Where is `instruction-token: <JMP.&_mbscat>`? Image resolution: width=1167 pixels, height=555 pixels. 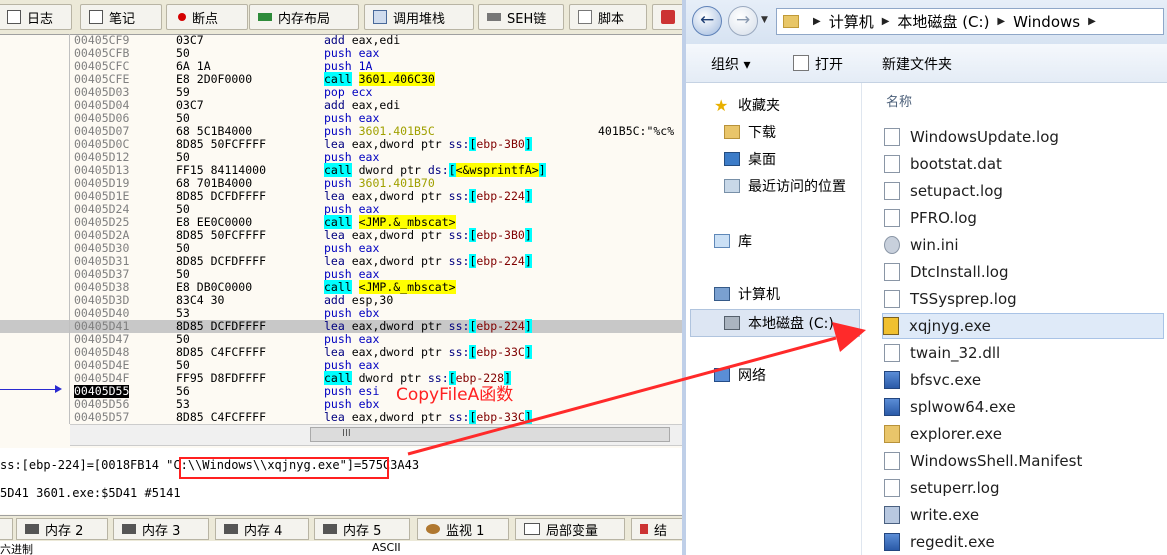
instruction-token: <JMP.&_mbscat> is located at coordinates (407, 222).